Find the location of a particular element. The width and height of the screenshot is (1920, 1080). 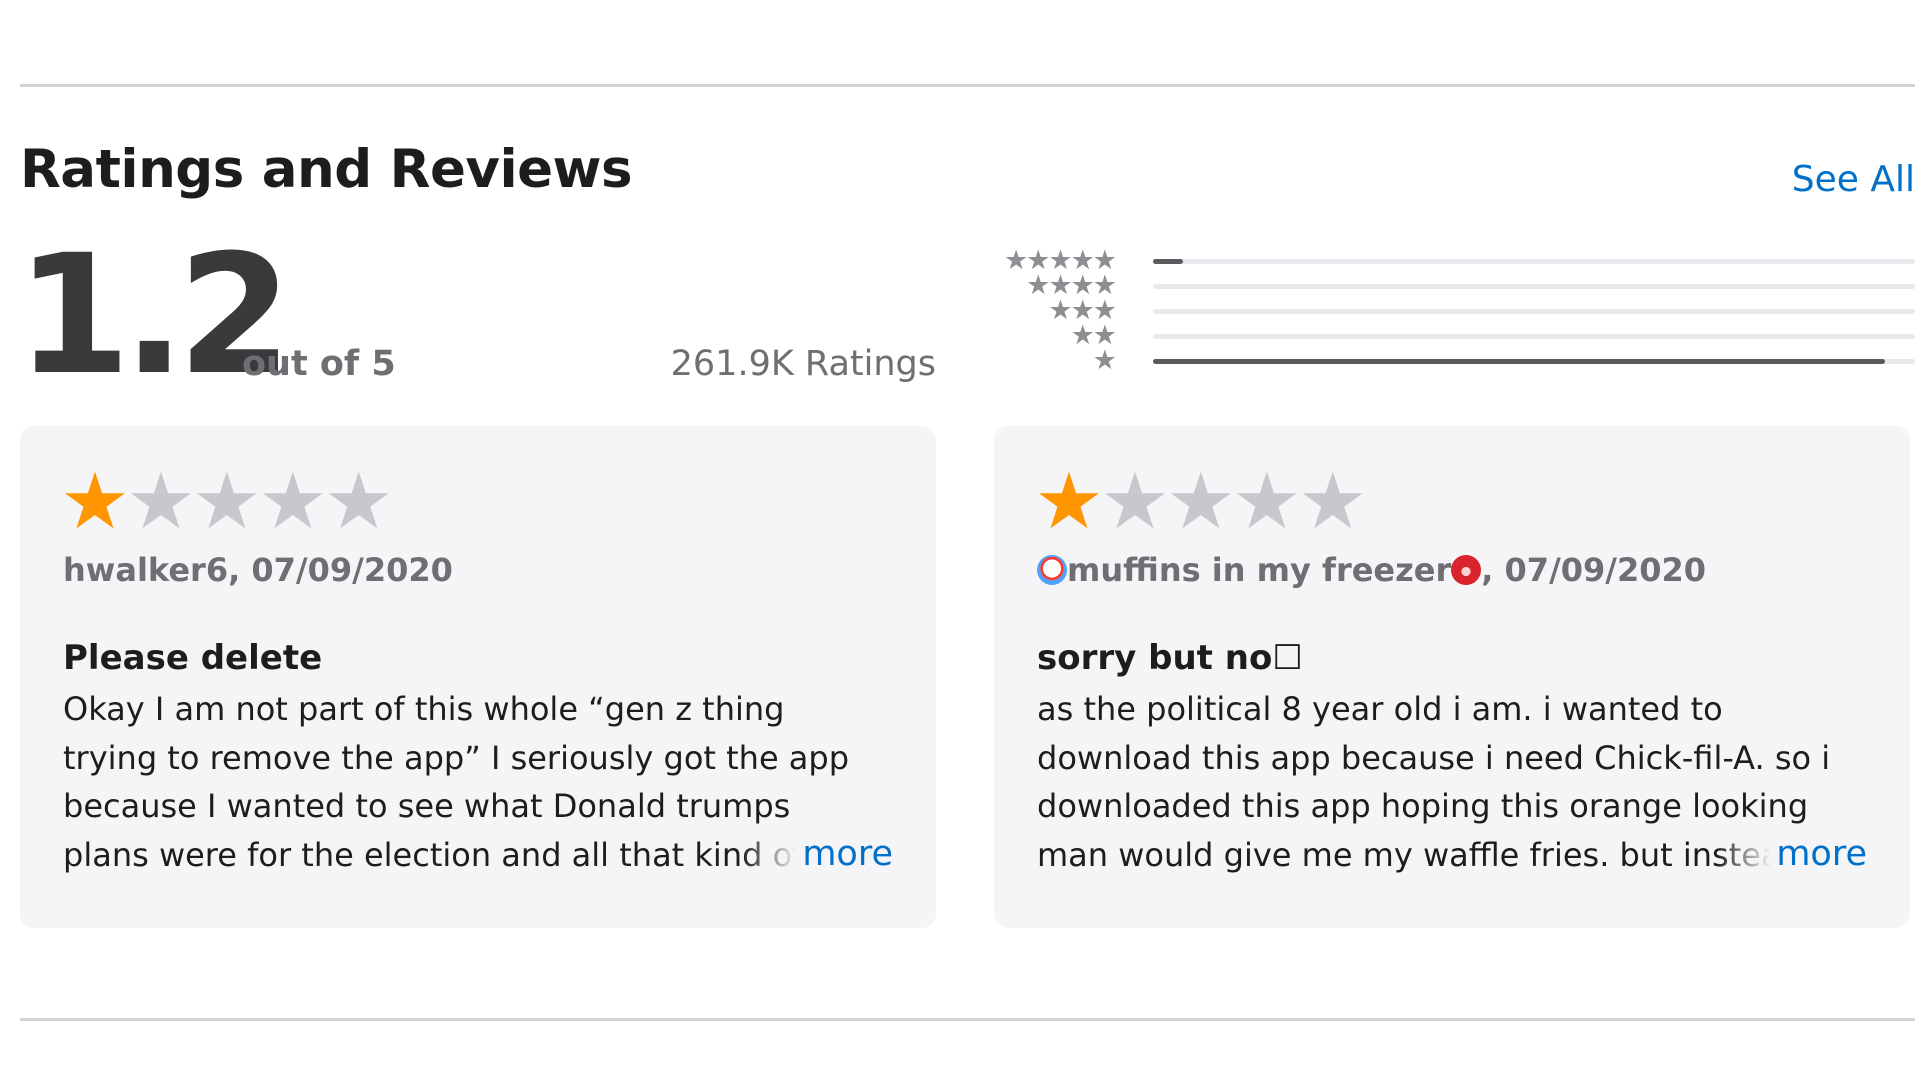

histogram-row-4-stars: ★★★★ is located at coordinates (1452, 285).